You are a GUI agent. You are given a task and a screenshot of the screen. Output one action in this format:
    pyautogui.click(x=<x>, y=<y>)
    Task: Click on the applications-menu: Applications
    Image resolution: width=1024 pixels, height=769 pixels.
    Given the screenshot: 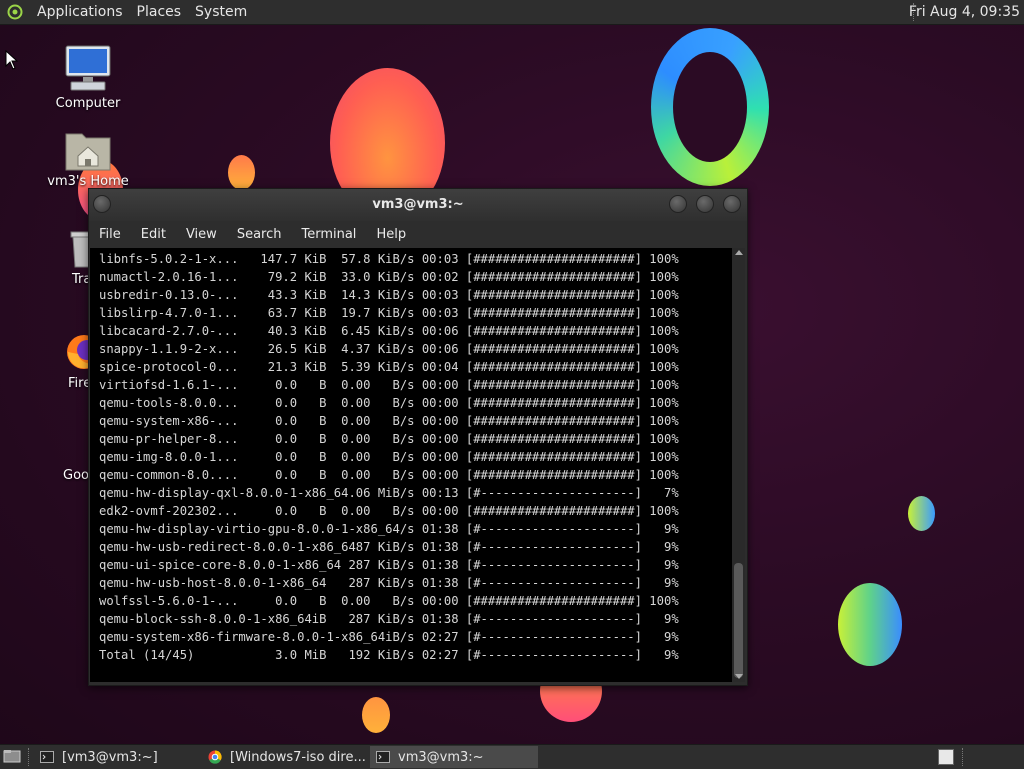 What is the action you would take?
    pyautogui.click(x=80, y=12)
    